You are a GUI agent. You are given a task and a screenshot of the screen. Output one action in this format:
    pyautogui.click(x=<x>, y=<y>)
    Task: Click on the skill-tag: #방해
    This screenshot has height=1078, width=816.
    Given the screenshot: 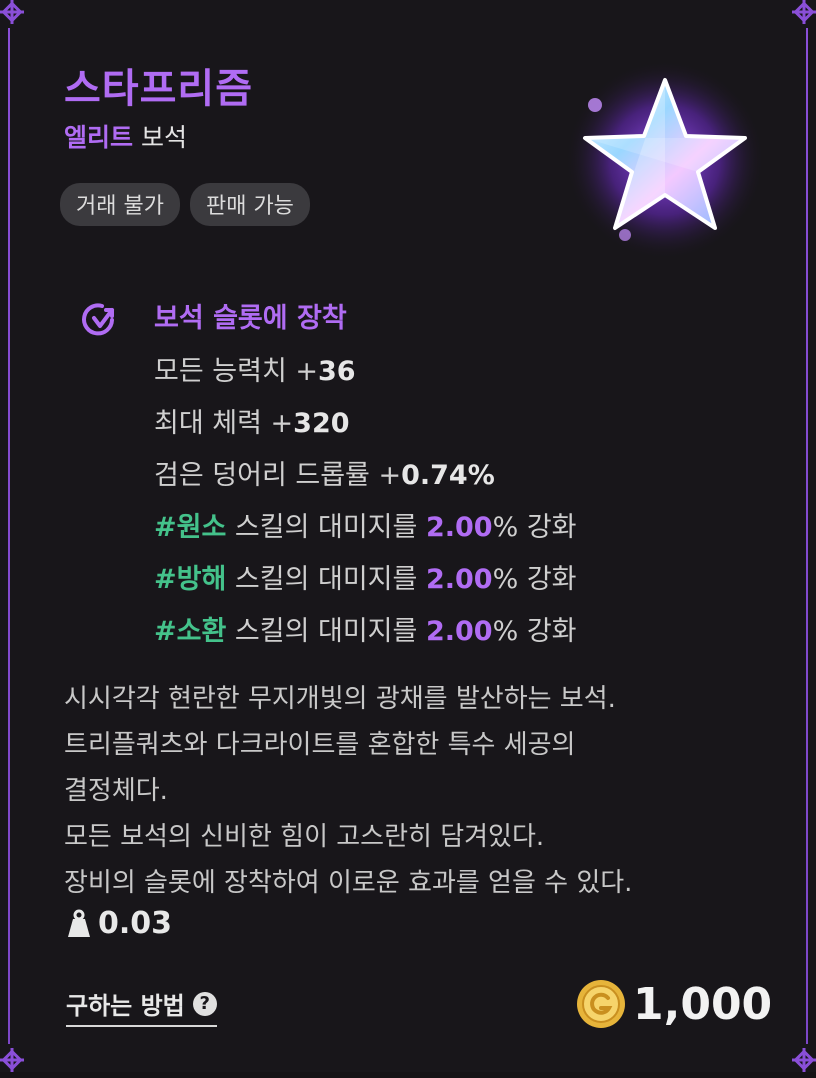 What is the action you would take?
    pyautogui.click(x=190, y=579)
    